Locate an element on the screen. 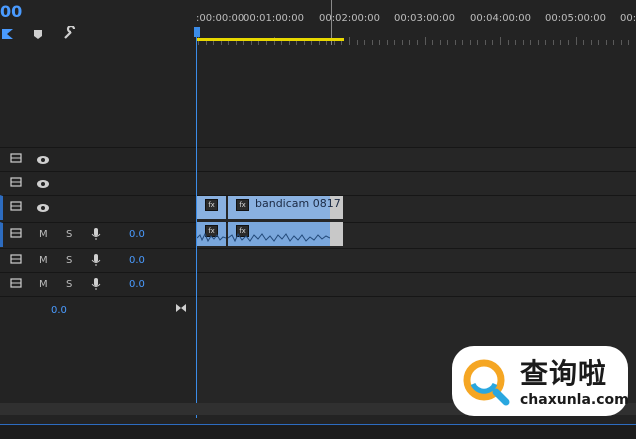  track-header-a2: M S 0.0 is located at coordinates (98, 260).